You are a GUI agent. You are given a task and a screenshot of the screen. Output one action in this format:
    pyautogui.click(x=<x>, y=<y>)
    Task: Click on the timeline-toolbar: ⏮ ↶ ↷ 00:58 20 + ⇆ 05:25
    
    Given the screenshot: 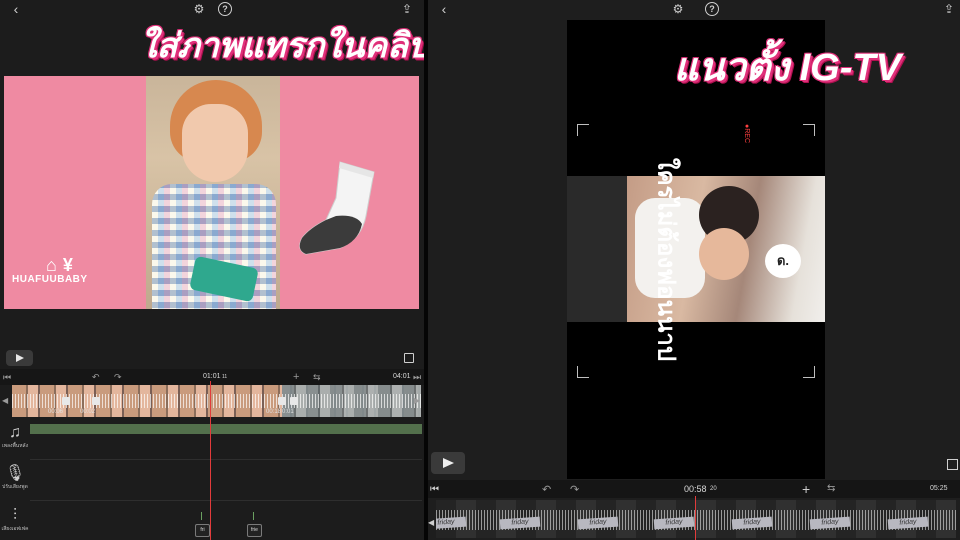 What is the action you would take?
    pyautogui.click(x=694, y=489)
    